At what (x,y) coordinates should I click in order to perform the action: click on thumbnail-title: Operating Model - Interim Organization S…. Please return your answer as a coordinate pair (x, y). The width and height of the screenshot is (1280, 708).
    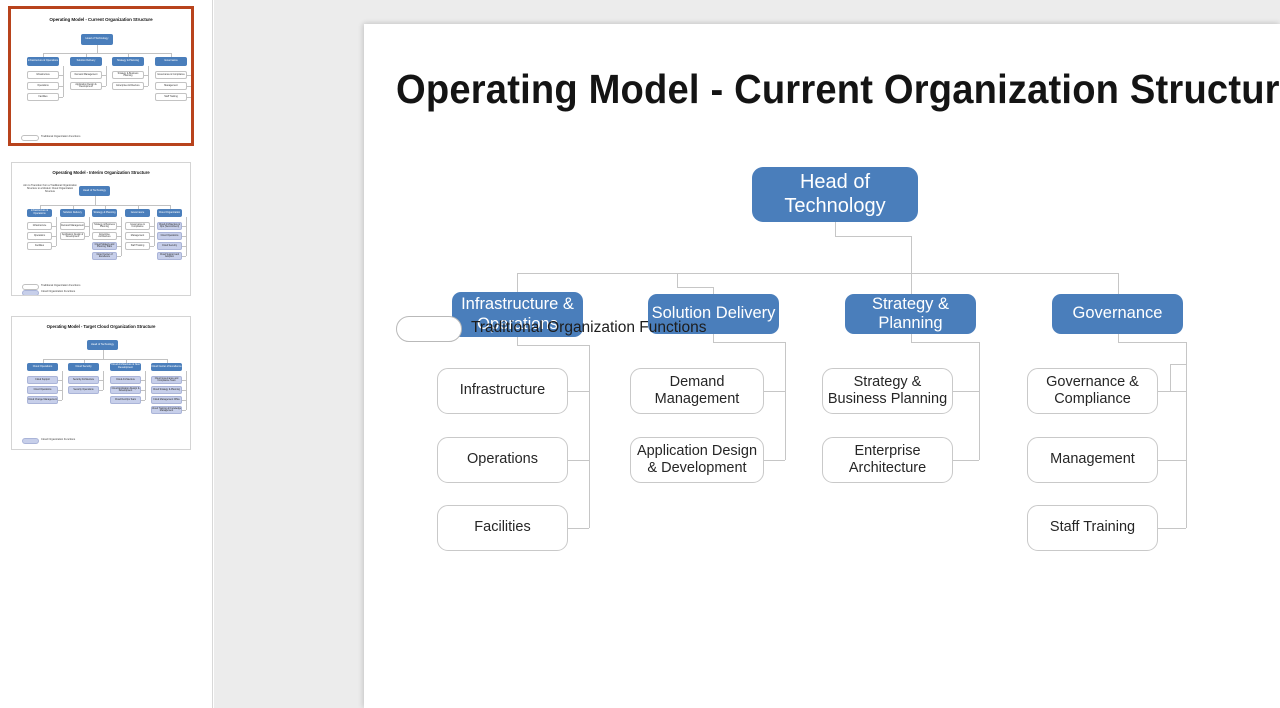
    Looking at the image, I should click on (101, 172).